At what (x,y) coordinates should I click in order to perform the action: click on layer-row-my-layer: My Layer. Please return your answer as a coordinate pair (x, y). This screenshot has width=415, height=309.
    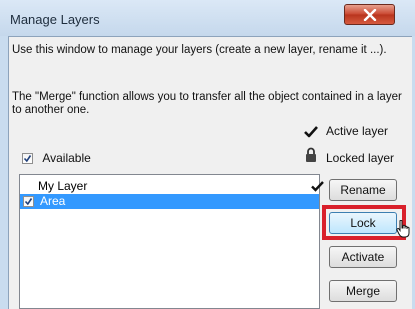
    Looking at the image, I should click on (172, 186).